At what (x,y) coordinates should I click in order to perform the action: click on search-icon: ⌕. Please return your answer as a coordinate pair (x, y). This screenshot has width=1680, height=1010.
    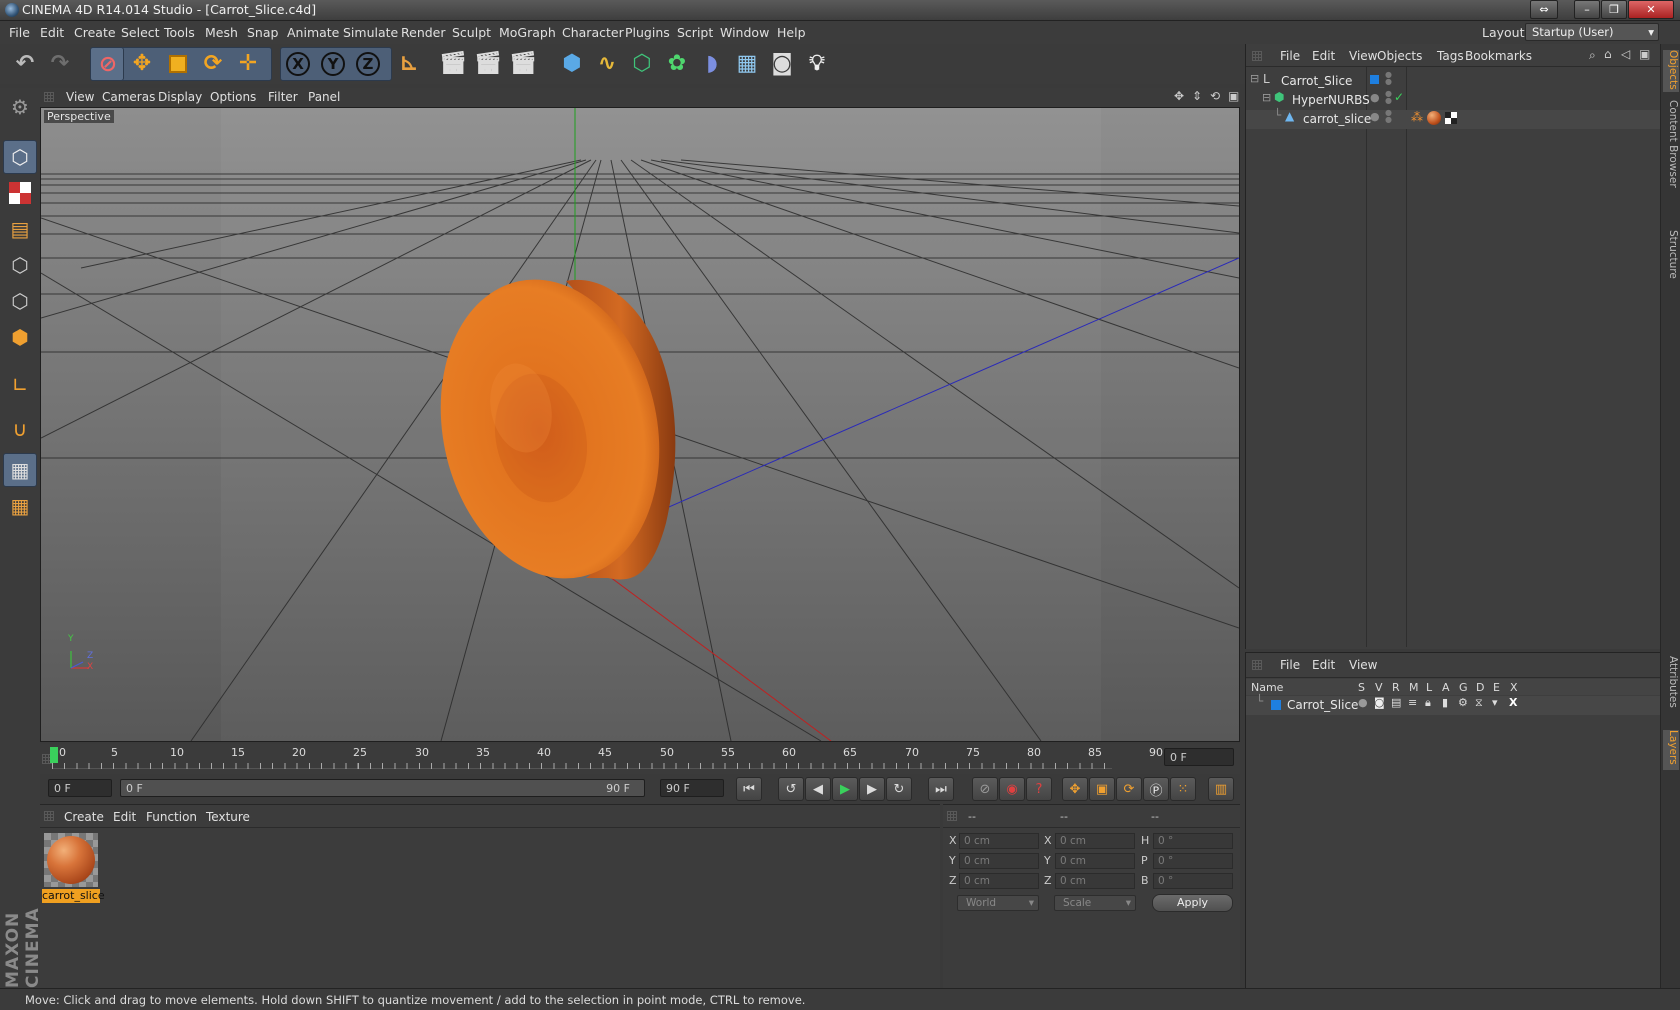
    Looking at the image, I should click on (1592, 55).